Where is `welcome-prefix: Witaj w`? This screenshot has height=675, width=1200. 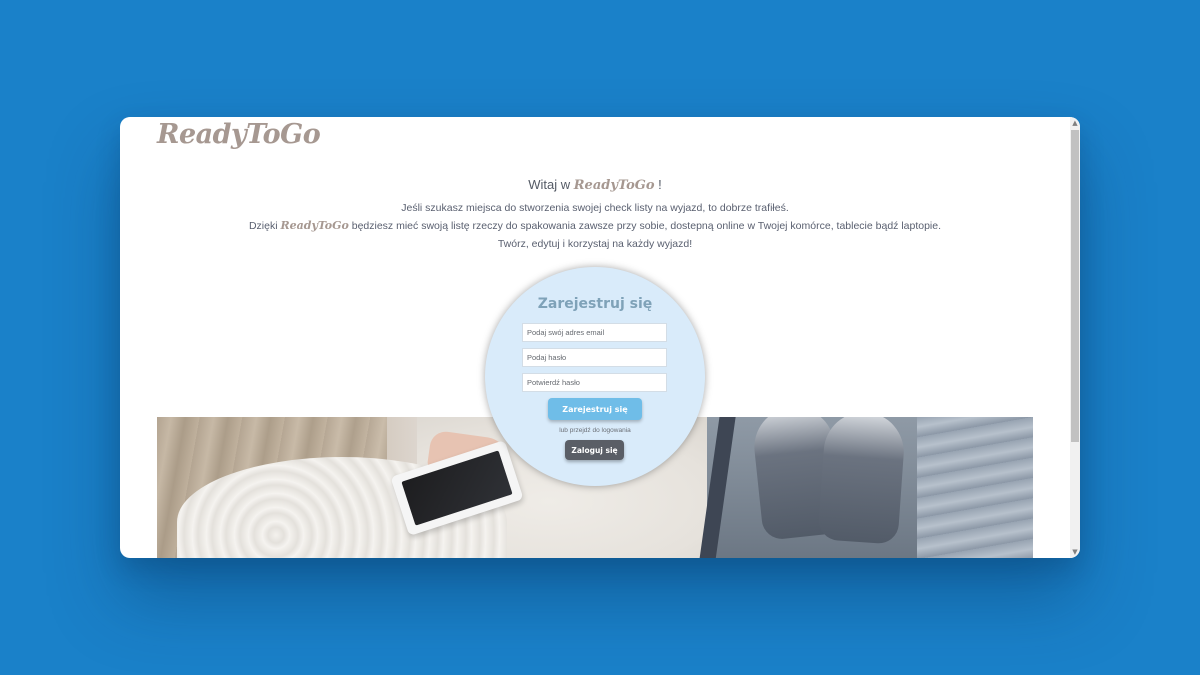 welcome-prefix: Witaj w is located at coordinates (549, 184).